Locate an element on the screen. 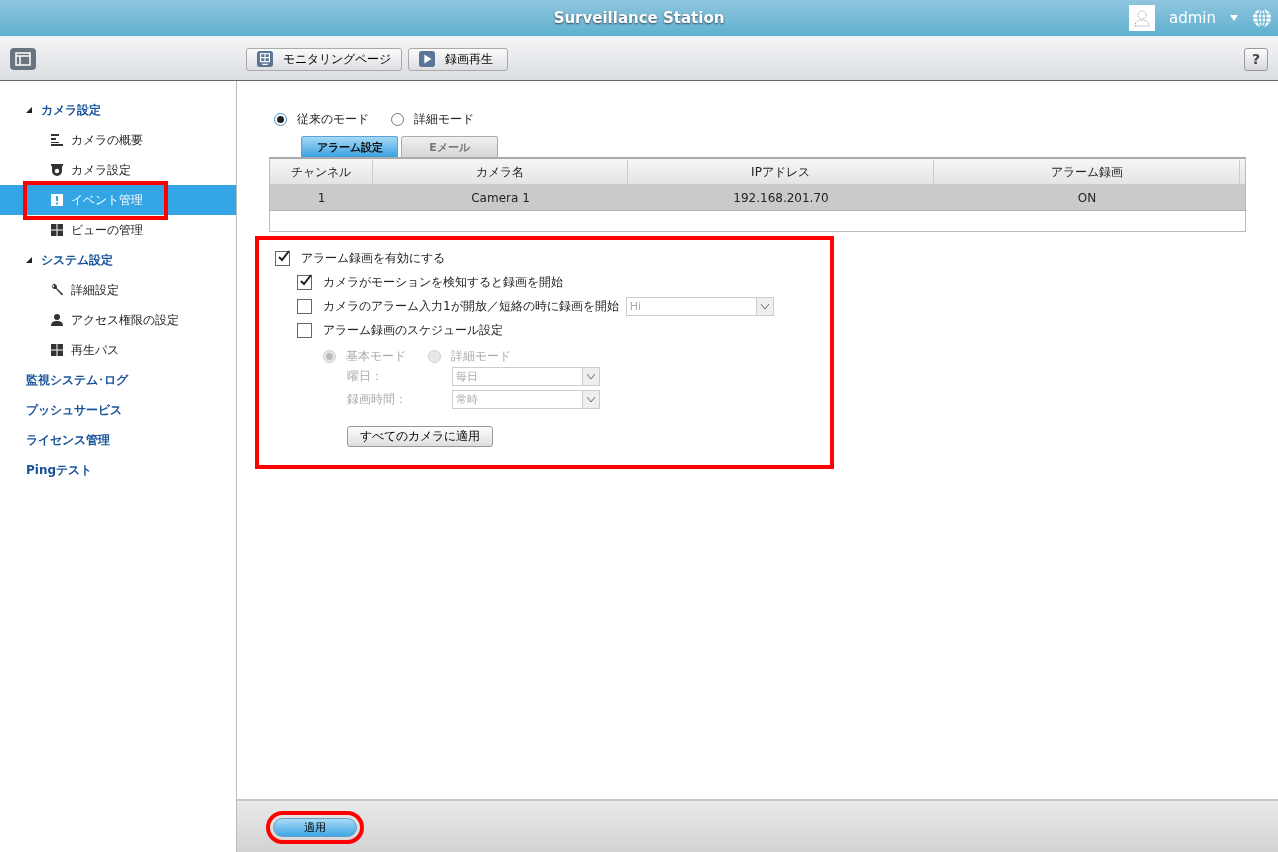 Image resolution: width=1278 pixels, height=852 pixels. column-header: チャンネル is located at coordinates (321, 171).